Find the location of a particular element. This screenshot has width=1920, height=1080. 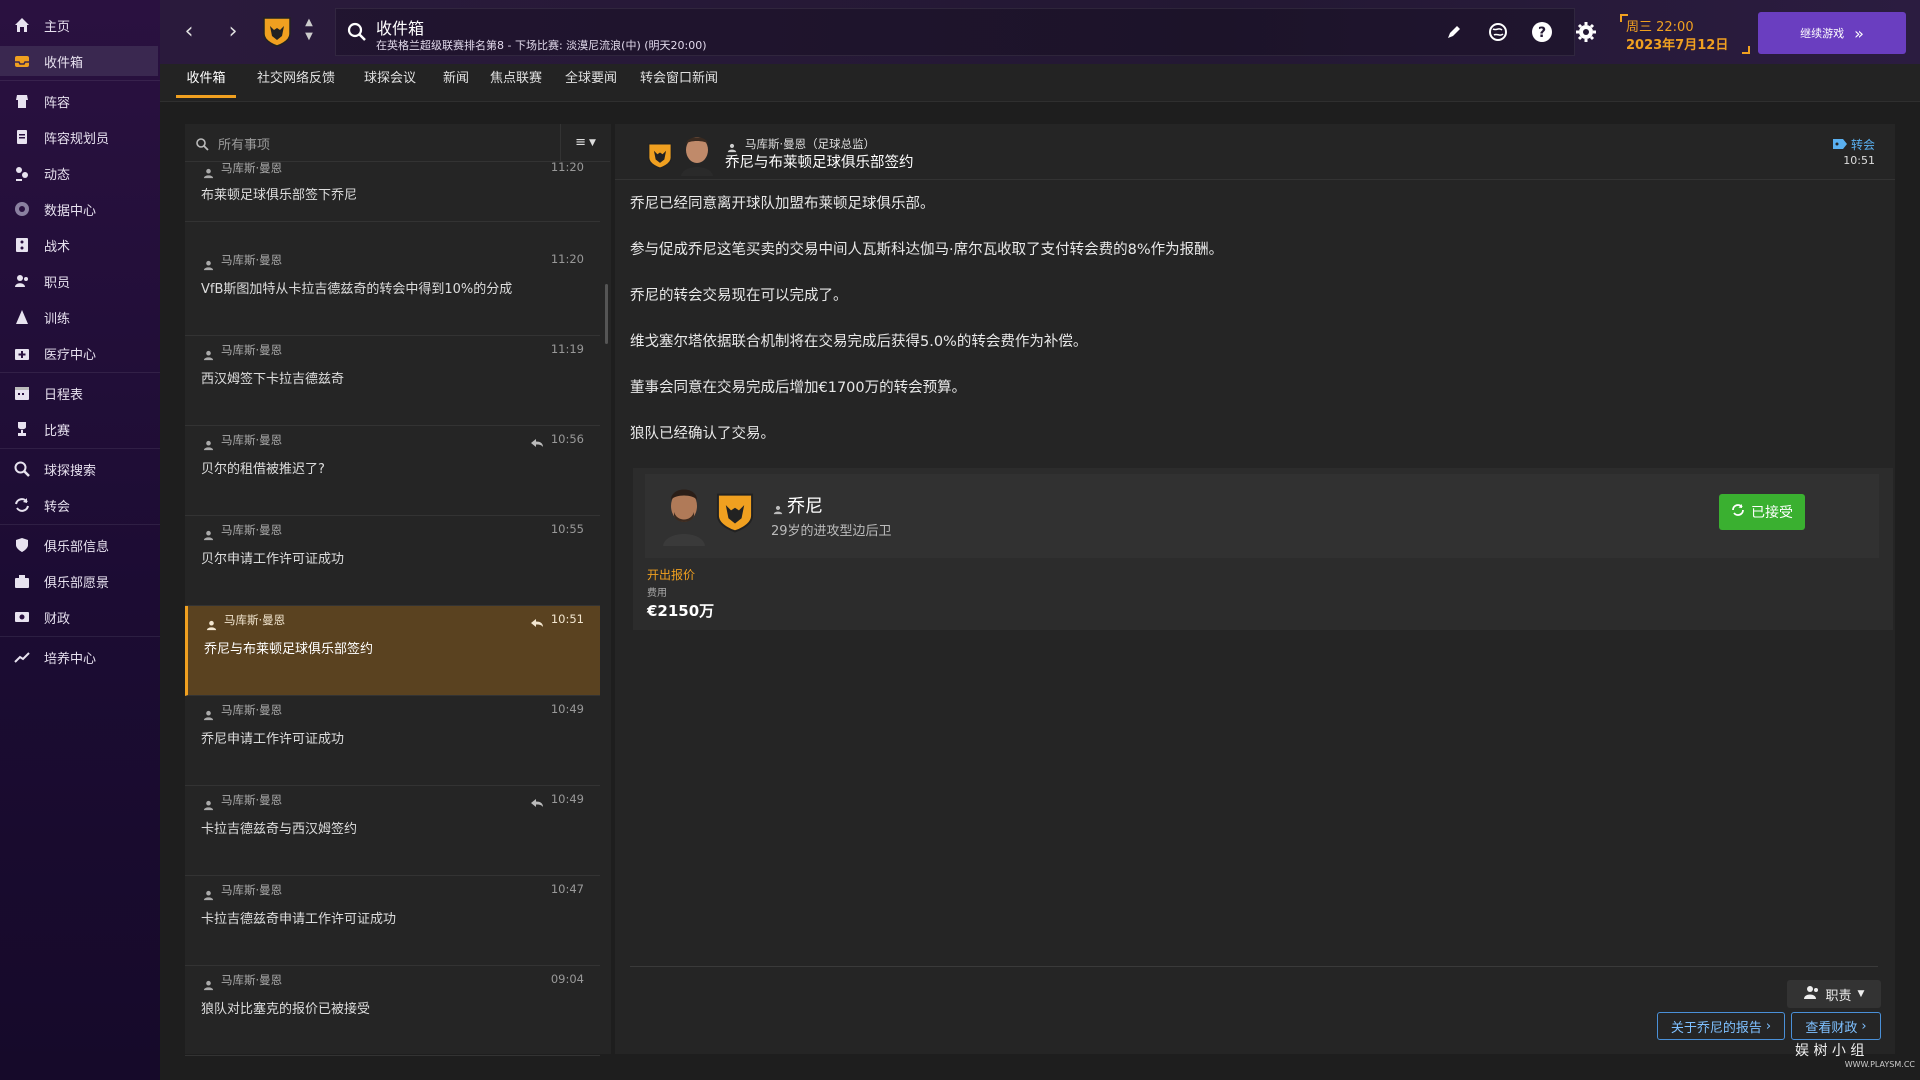

list-filter-button: ≡ ▼ is located at coordinates (585, 143).